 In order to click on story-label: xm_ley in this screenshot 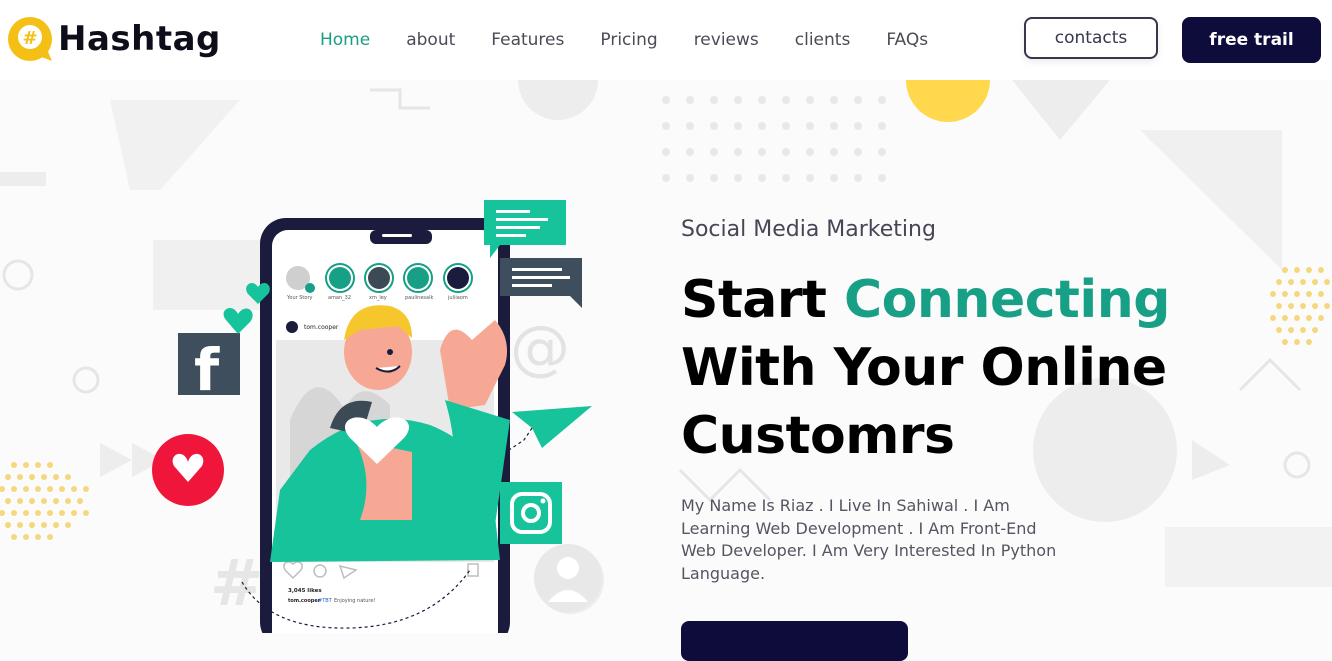, I will do `click(378, 298)`.